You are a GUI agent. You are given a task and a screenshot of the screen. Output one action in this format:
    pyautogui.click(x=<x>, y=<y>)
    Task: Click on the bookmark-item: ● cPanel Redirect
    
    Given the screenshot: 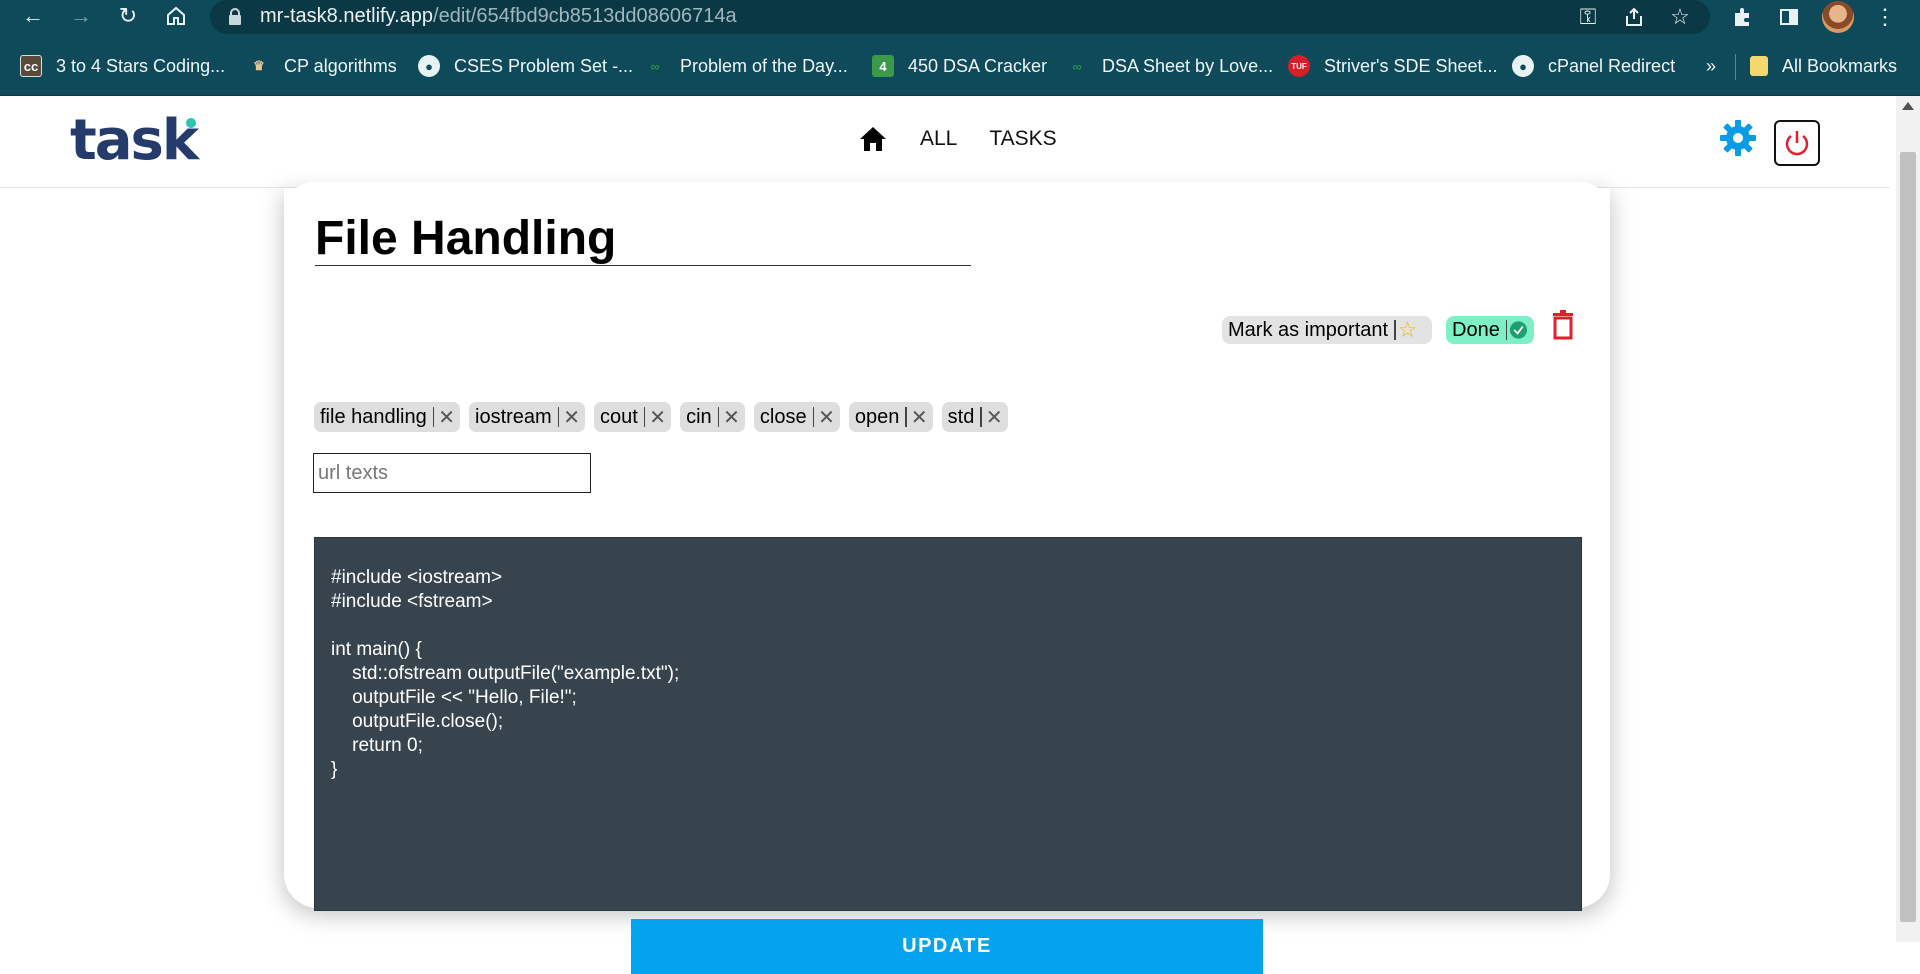 What is the action you would take?
    pyautogui.click(x=1593, y=66)
    